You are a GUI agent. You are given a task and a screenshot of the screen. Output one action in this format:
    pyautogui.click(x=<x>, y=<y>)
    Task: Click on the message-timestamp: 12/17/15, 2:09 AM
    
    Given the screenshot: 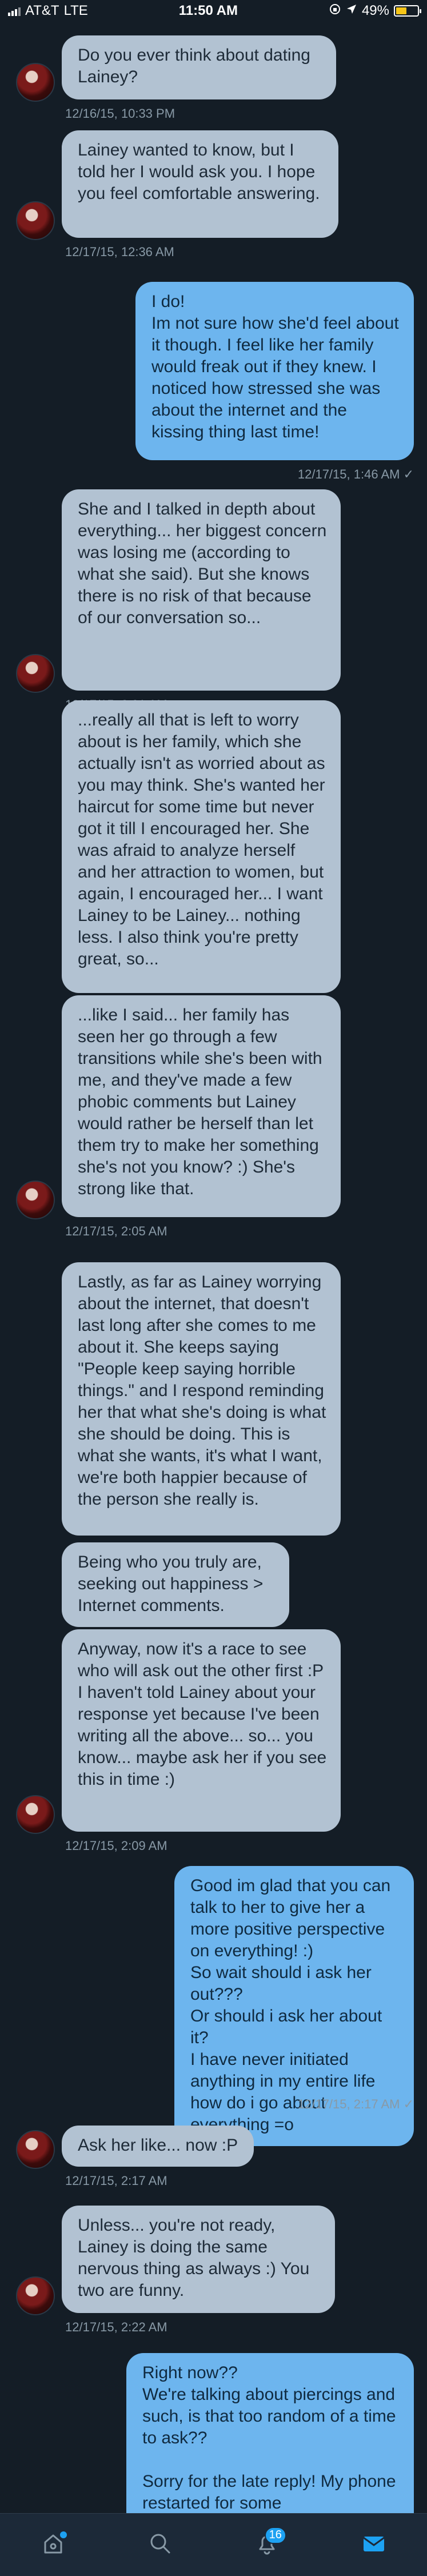 What is the action you would take?
    pyautogui.click(x=116, y=1846)
    